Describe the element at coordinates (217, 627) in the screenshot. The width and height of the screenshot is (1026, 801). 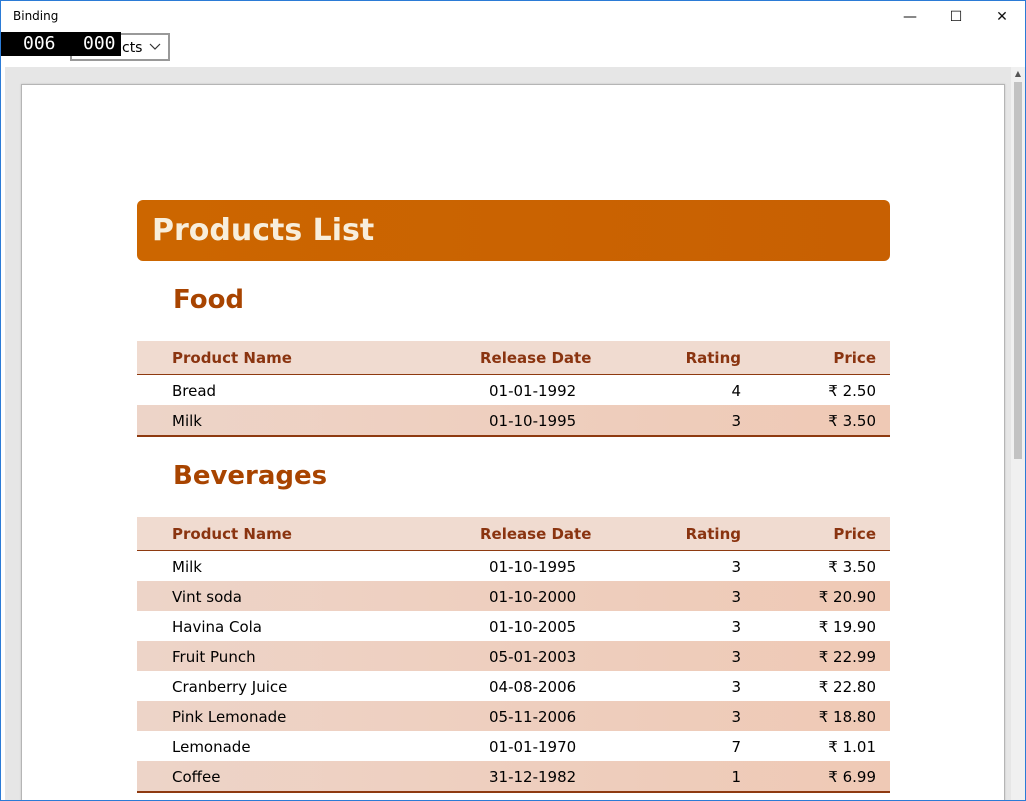
I see `cell-name: Havina Cola` at that location.